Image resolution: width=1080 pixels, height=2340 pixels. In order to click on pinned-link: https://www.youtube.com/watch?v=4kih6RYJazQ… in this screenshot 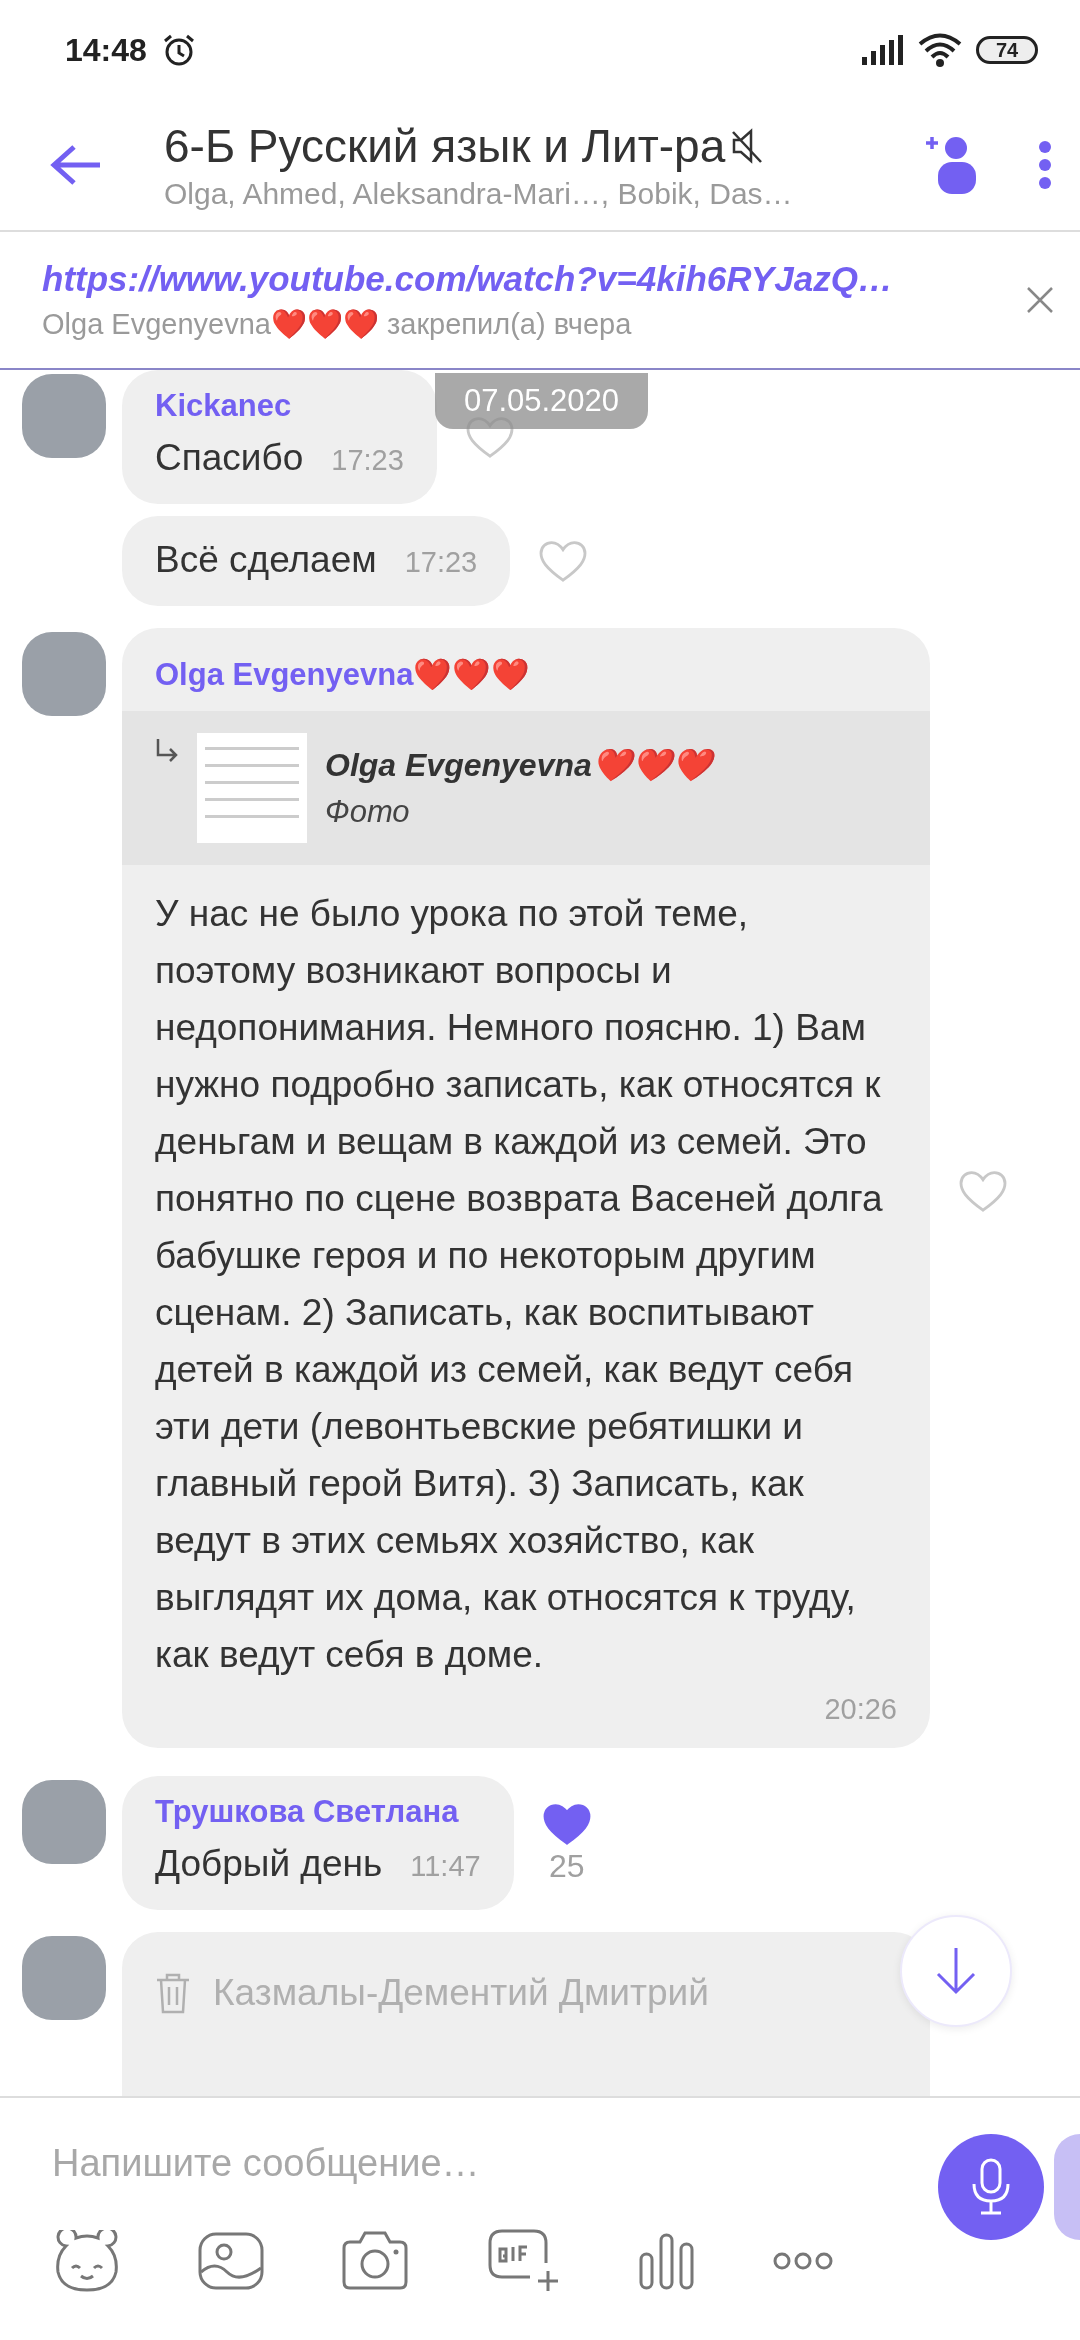, I will do `click(534, 279)`.